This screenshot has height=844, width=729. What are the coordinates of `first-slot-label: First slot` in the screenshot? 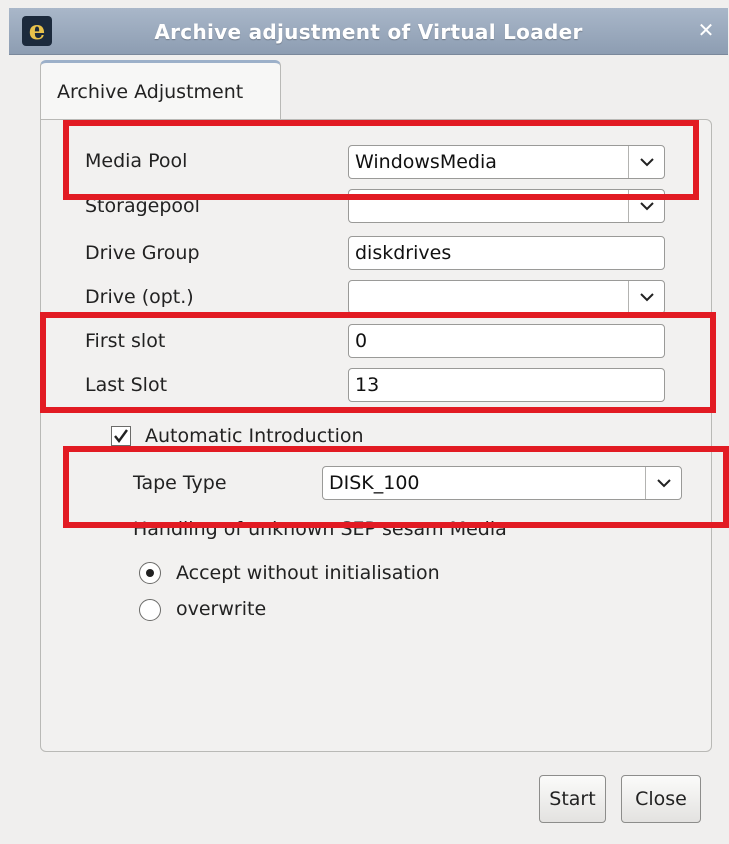 It's located at (125, 341).